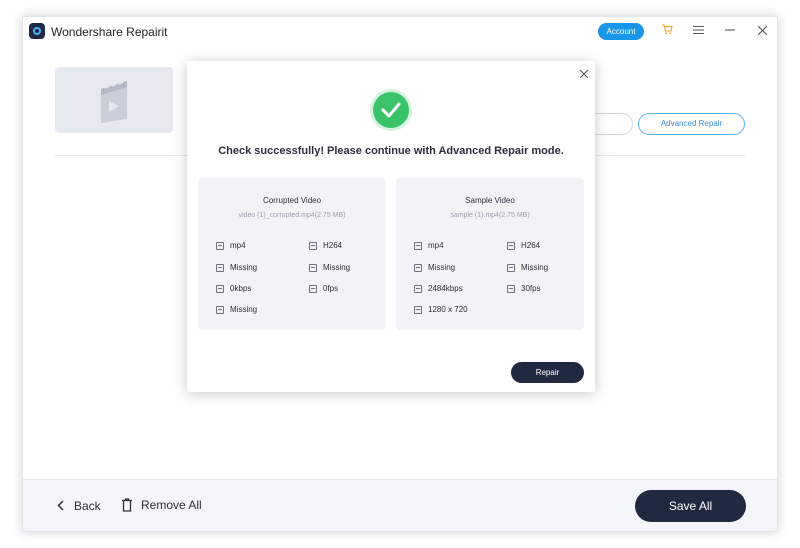  Describe the element at coordinates (698, 31) in the screenshot. I see `menu-icon` at that location.